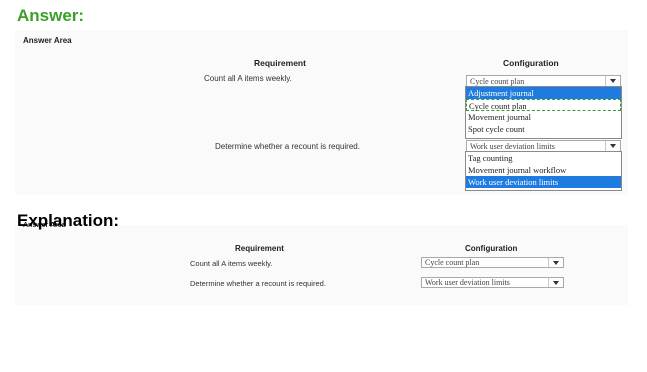  I want to click on explanation-heading: Explanation:, so click(68, 220).